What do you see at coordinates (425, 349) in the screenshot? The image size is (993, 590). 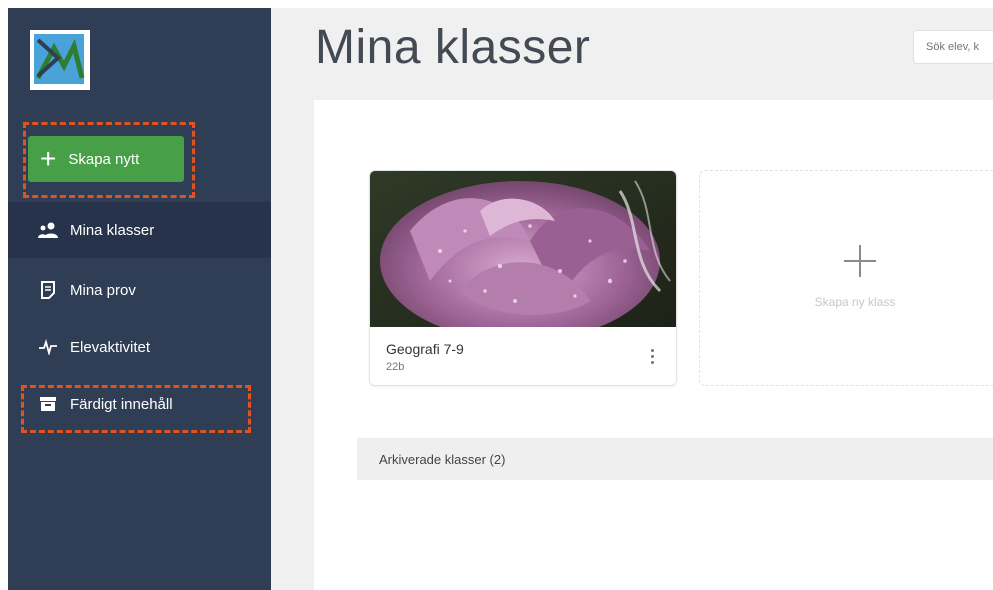 I see `class-name: Geografi 7-9` at bounding box center [425, 349].